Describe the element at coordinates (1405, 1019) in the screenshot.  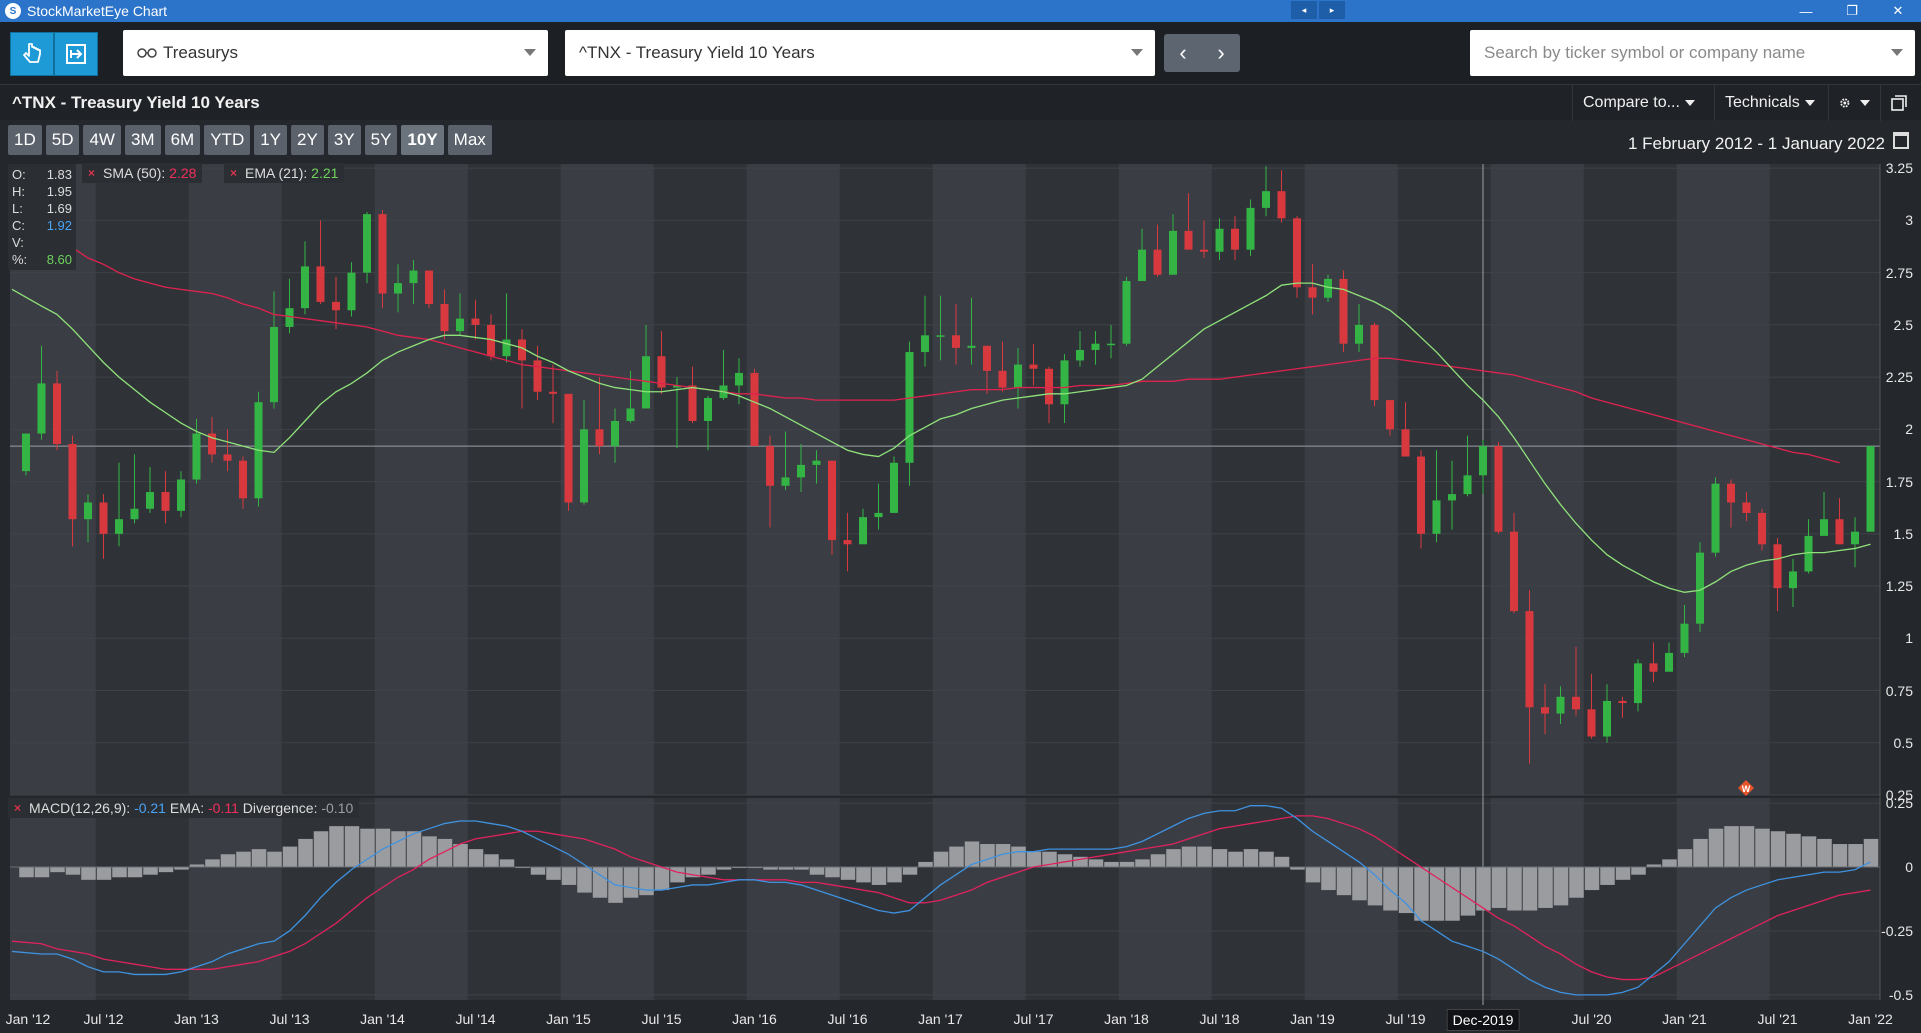
I see `x-tick-label: Jul '19` at that location.